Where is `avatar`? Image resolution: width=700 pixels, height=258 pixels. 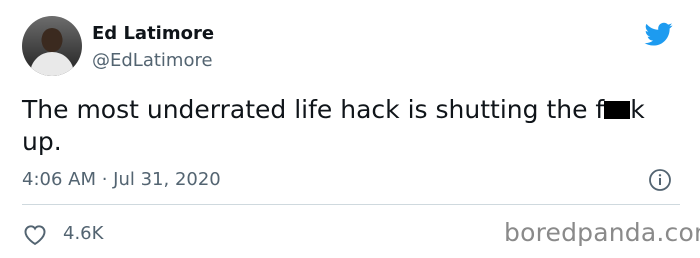 avatar is located at coordinates (52, 46).